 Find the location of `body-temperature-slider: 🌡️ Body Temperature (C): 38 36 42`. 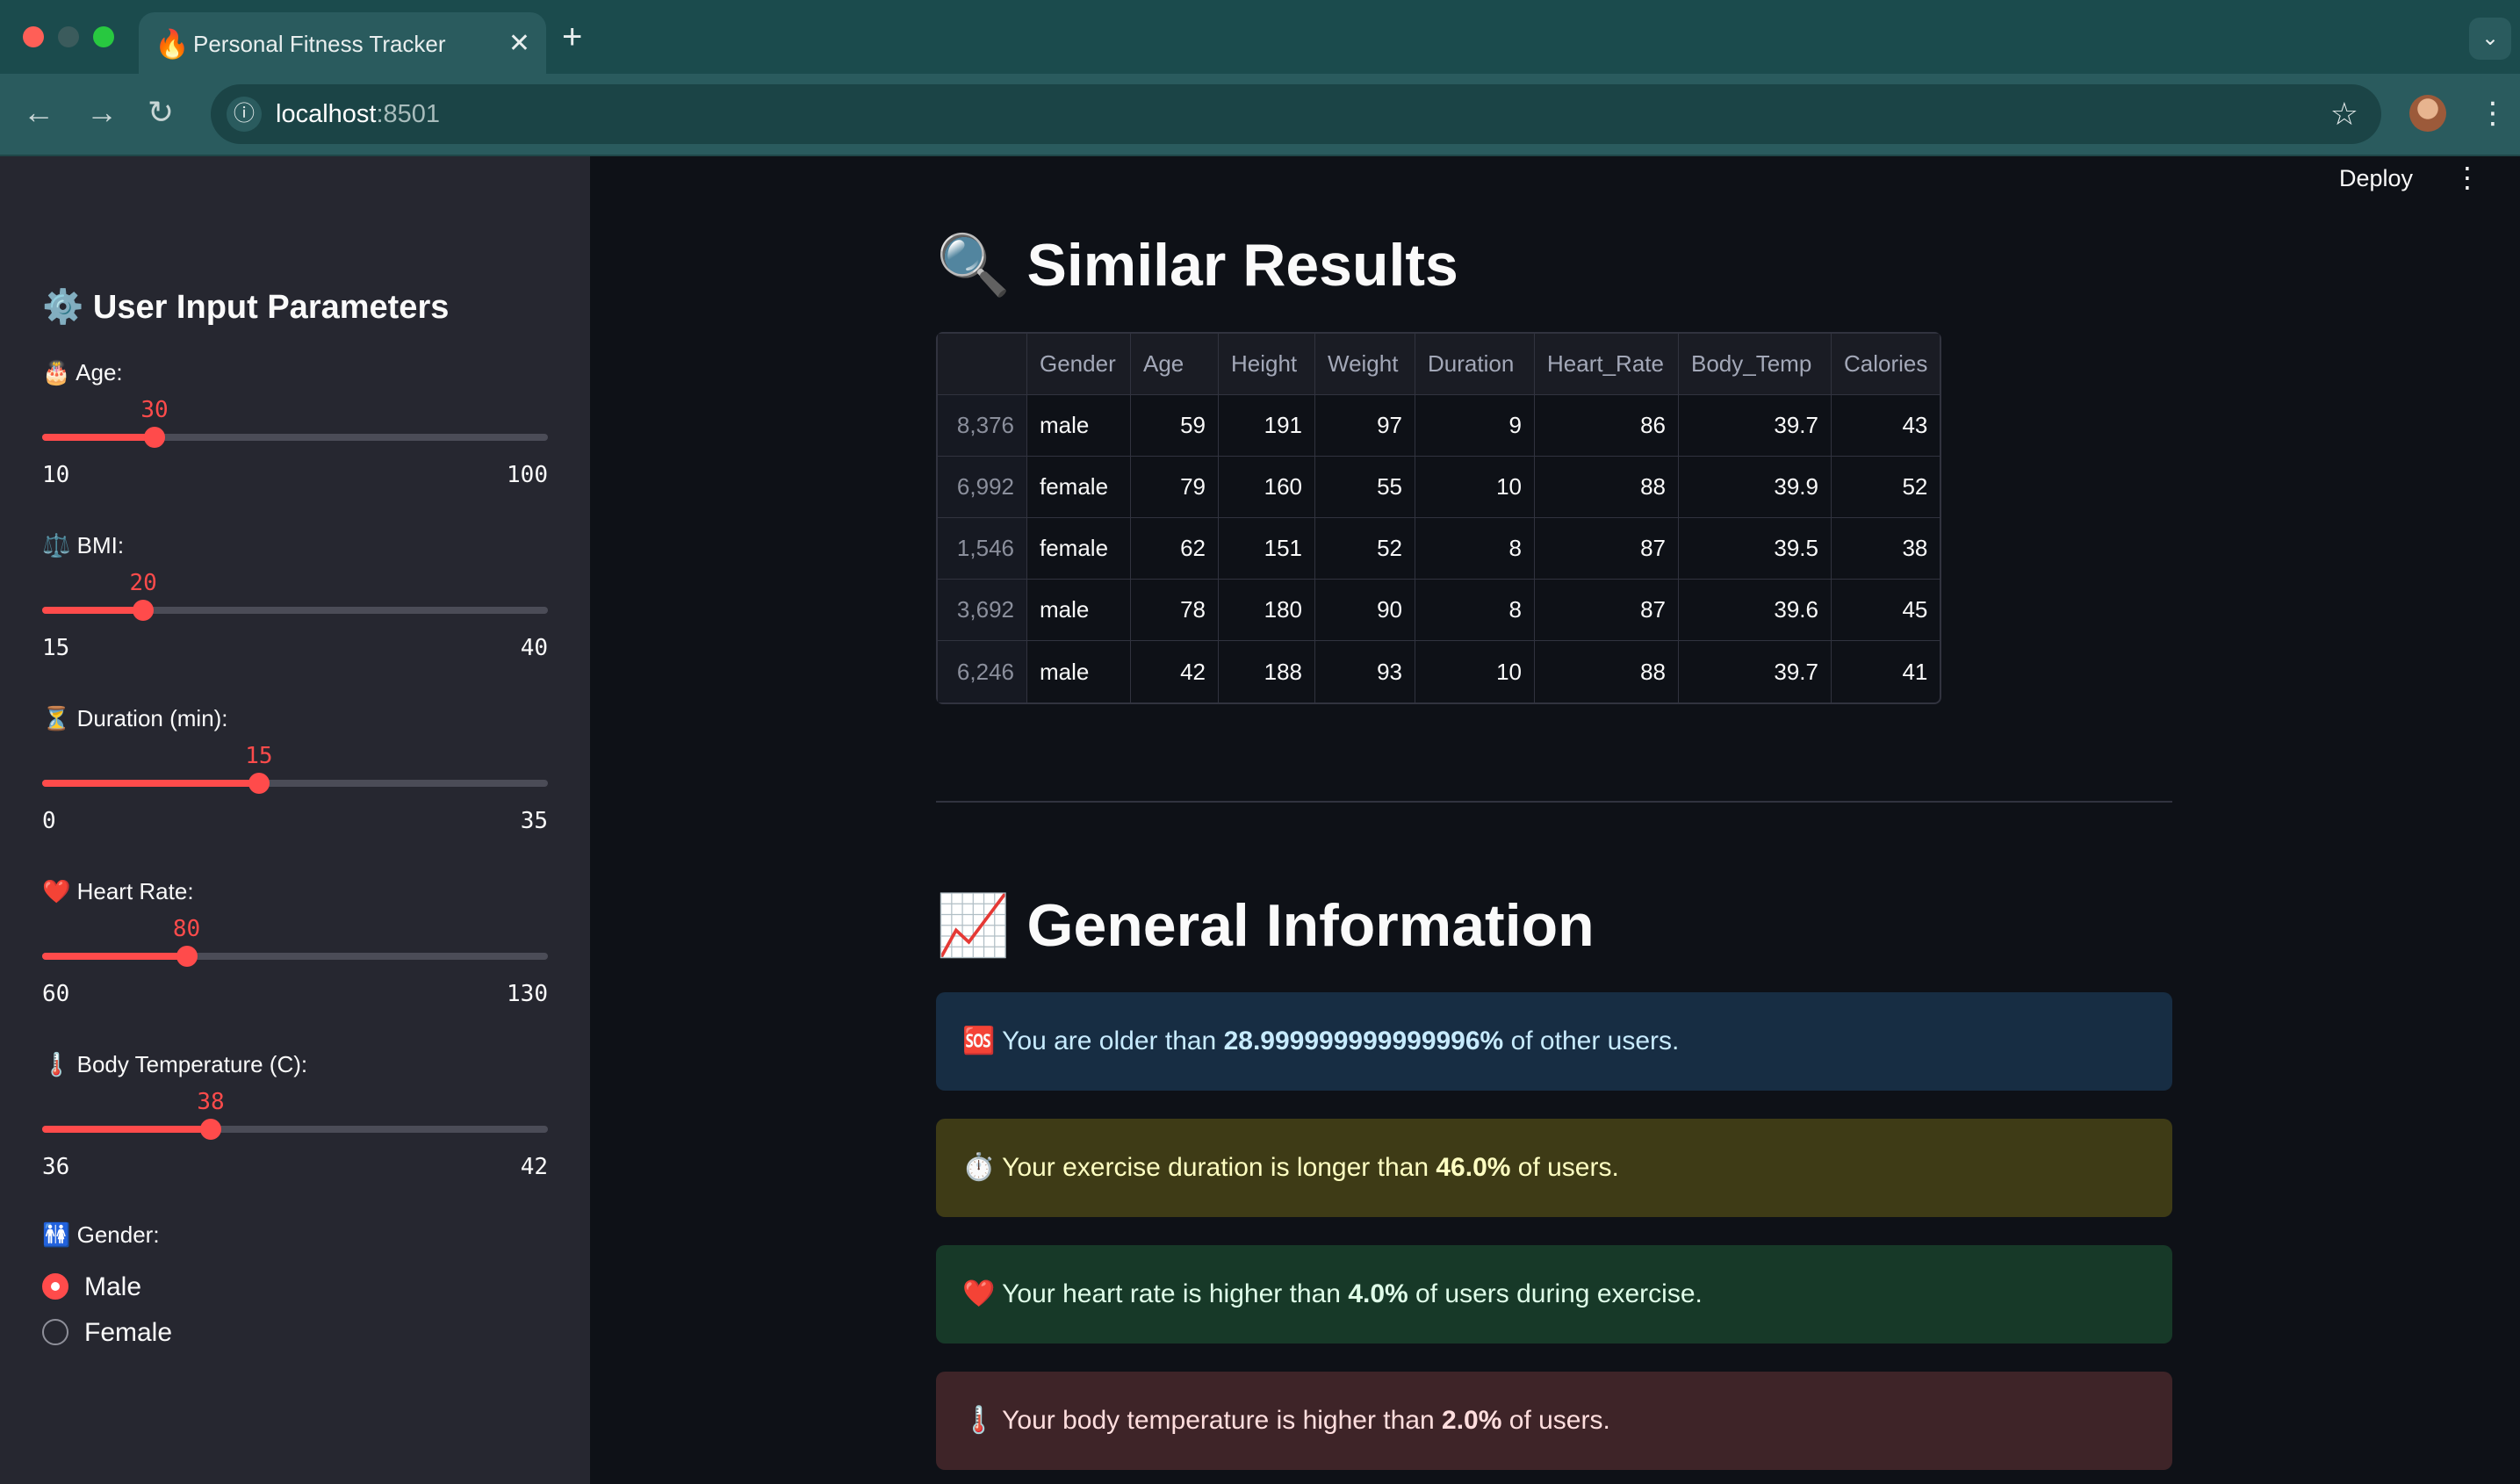

body-temperature-slider: 🌡️ Body Temperature (C): 38 36 42 is located at coordinates (295, 1123).